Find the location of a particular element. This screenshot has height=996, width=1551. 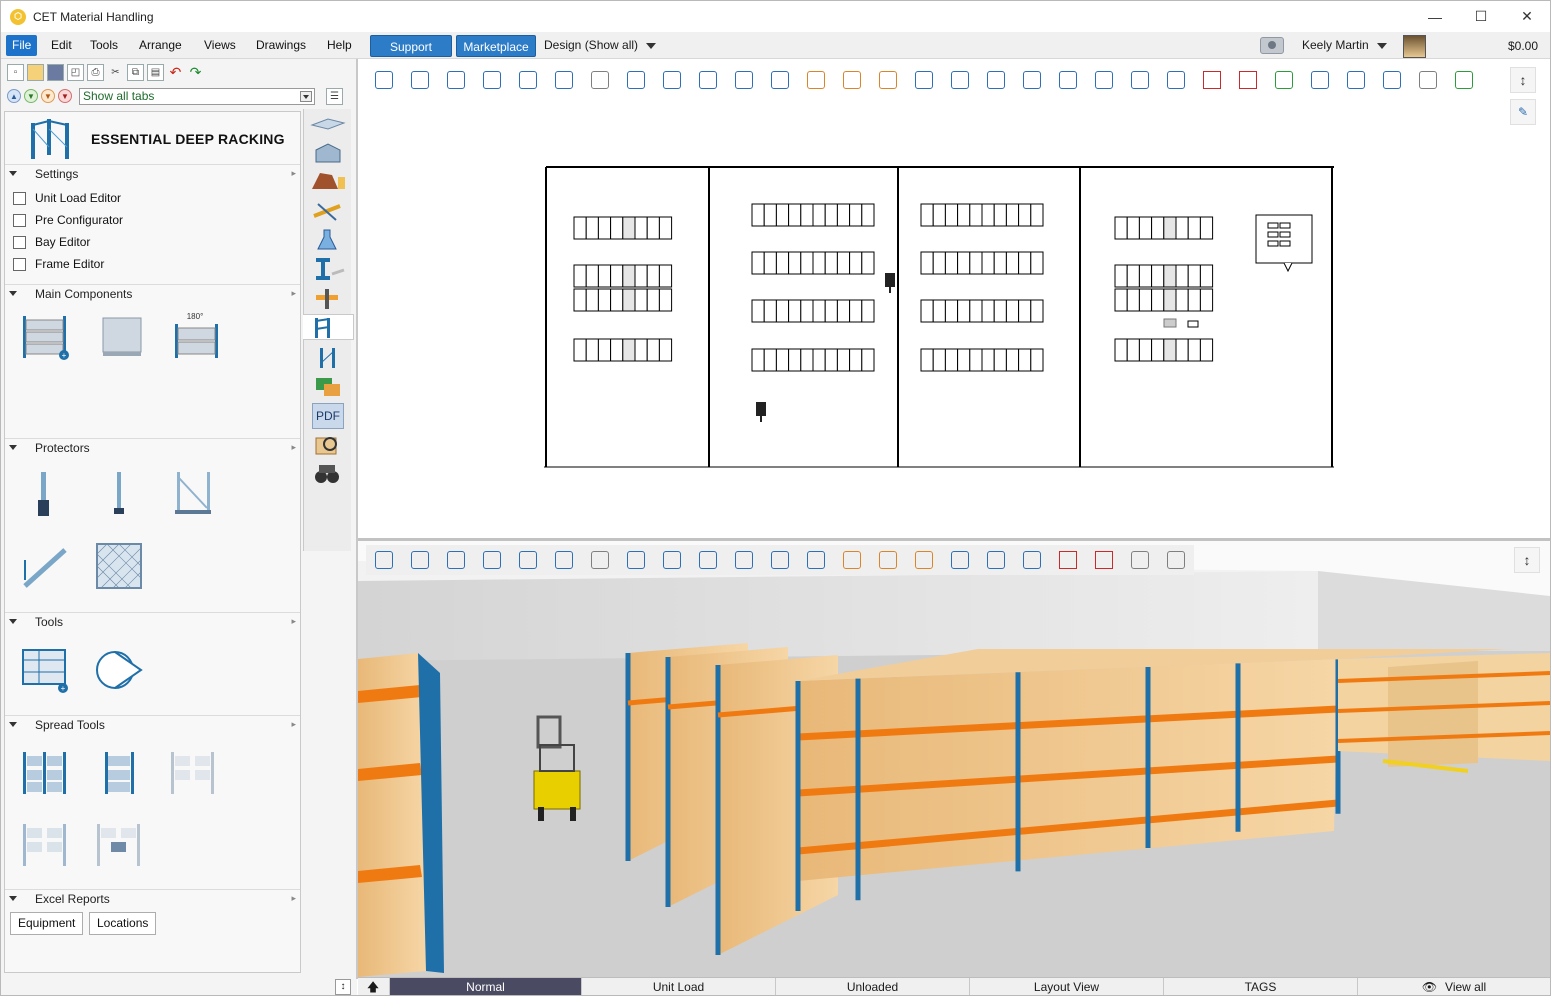

menu-help: Help is located at coordinates (339, 45).